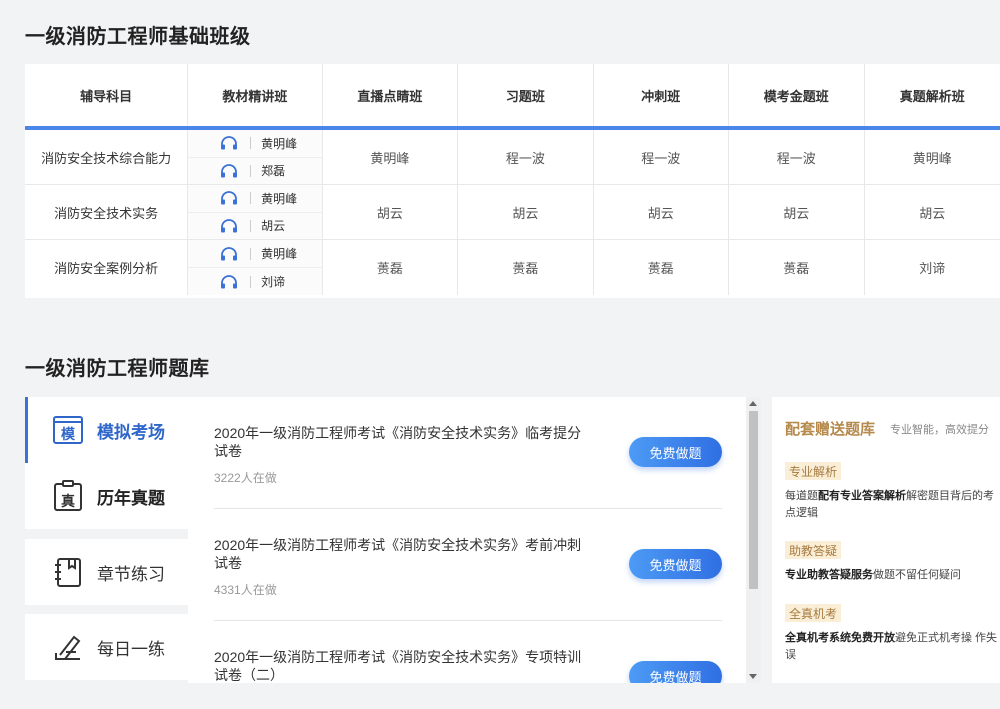 This screenshot has height=709, width=1000. Describe the element at coordinates (662, 95) in the screenshot. I see `header-sprint: 冲刺班` at that location.